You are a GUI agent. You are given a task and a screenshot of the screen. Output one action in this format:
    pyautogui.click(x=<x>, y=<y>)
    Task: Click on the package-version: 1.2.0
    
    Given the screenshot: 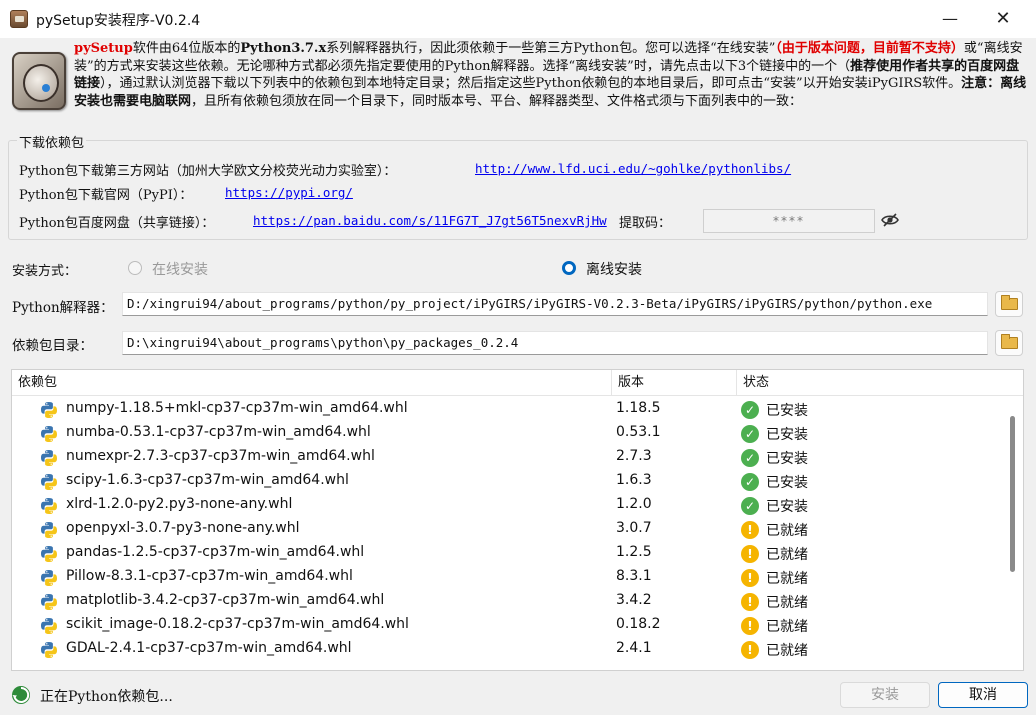 What is the action you would take?
    pyautogui.click(x=634, y=504)
    